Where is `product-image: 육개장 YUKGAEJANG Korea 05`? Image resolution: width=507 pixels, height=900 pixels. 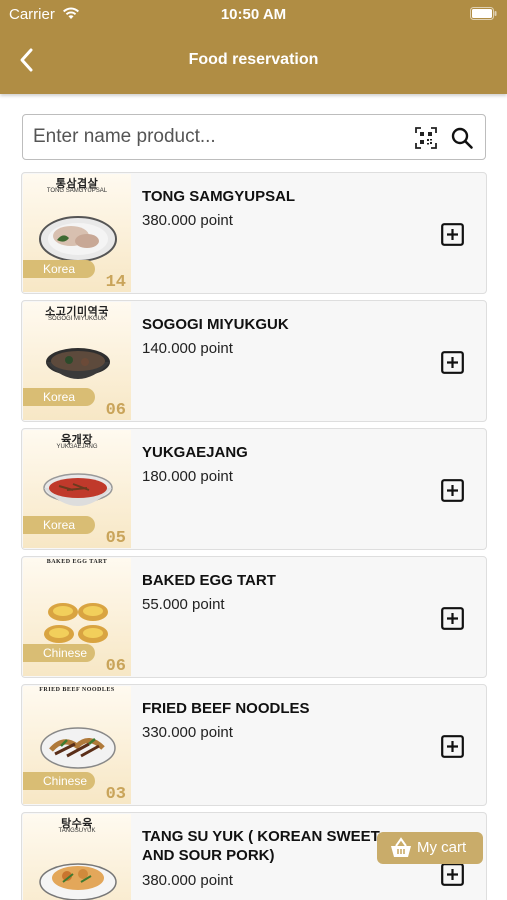 product-image: 육개장 YUKGAEJANG Korea 05 is located at coordinates (77, 489).